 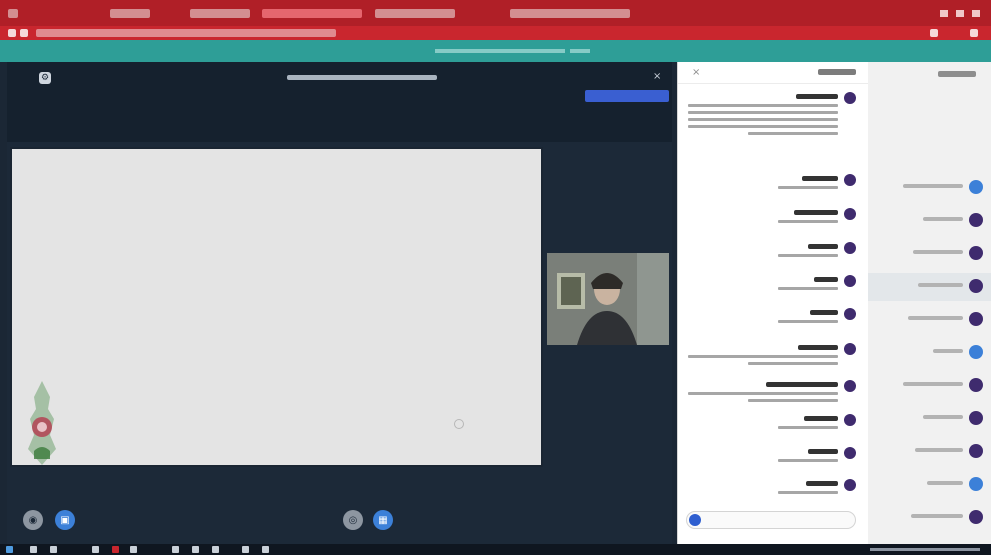 I want to click on extension-icon, so click(x=934, y=33).